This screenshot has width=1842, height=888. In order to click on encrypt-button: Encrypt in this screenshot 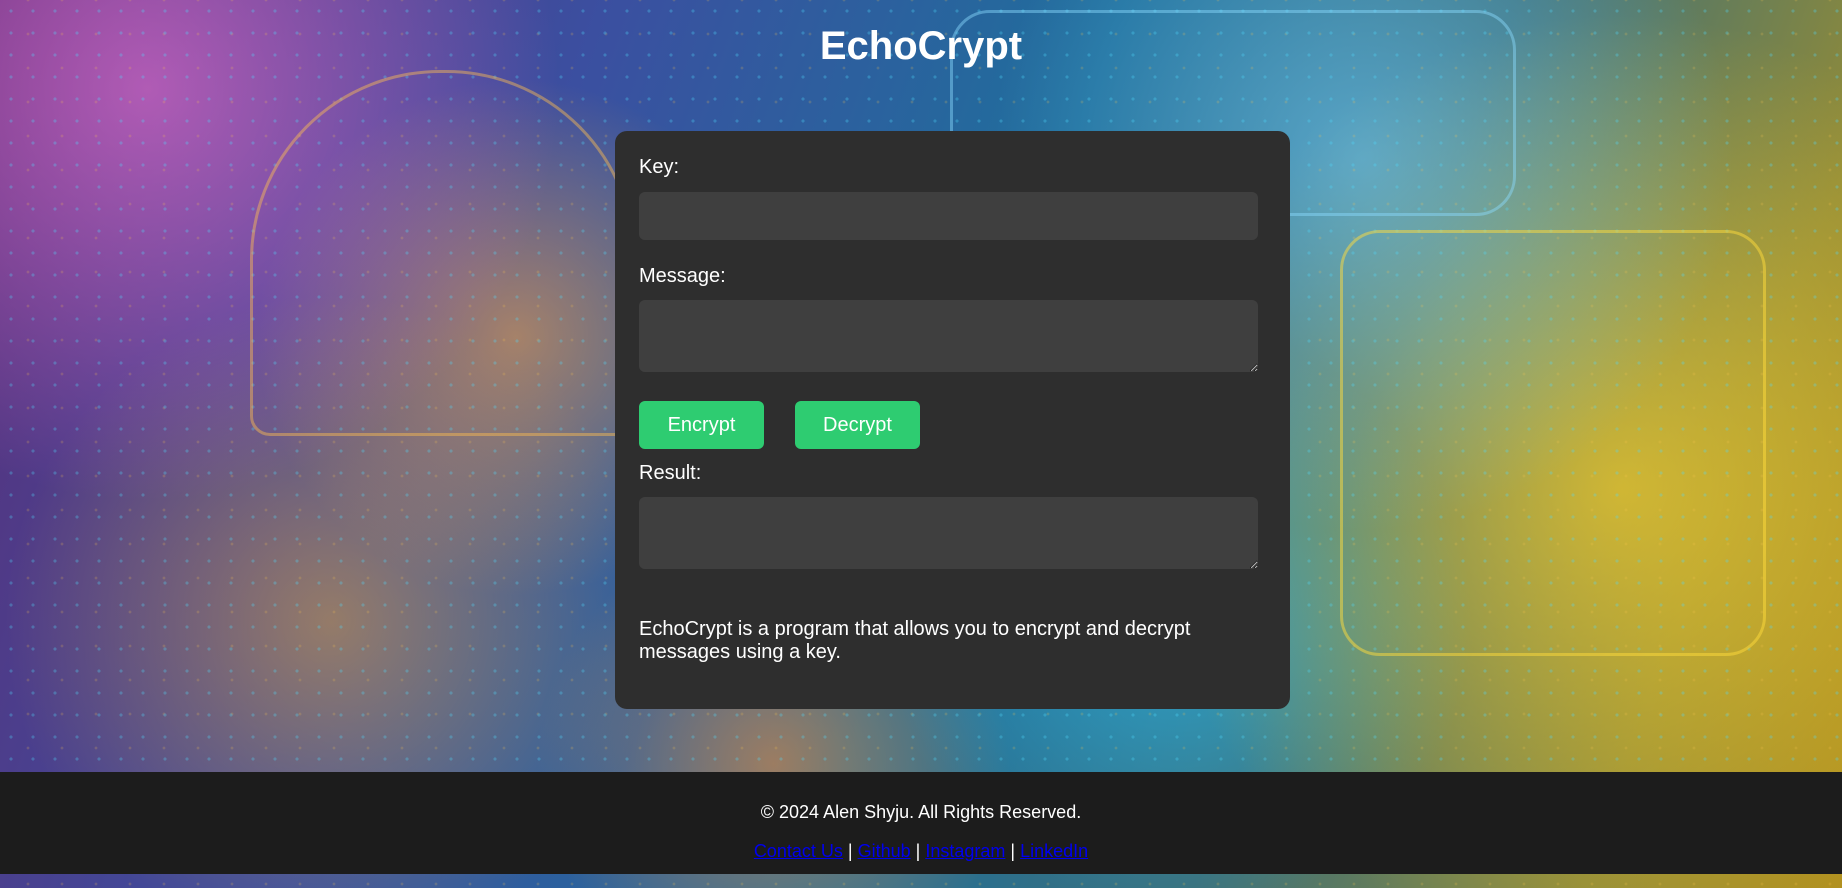, I will do `click(701, 425)`.